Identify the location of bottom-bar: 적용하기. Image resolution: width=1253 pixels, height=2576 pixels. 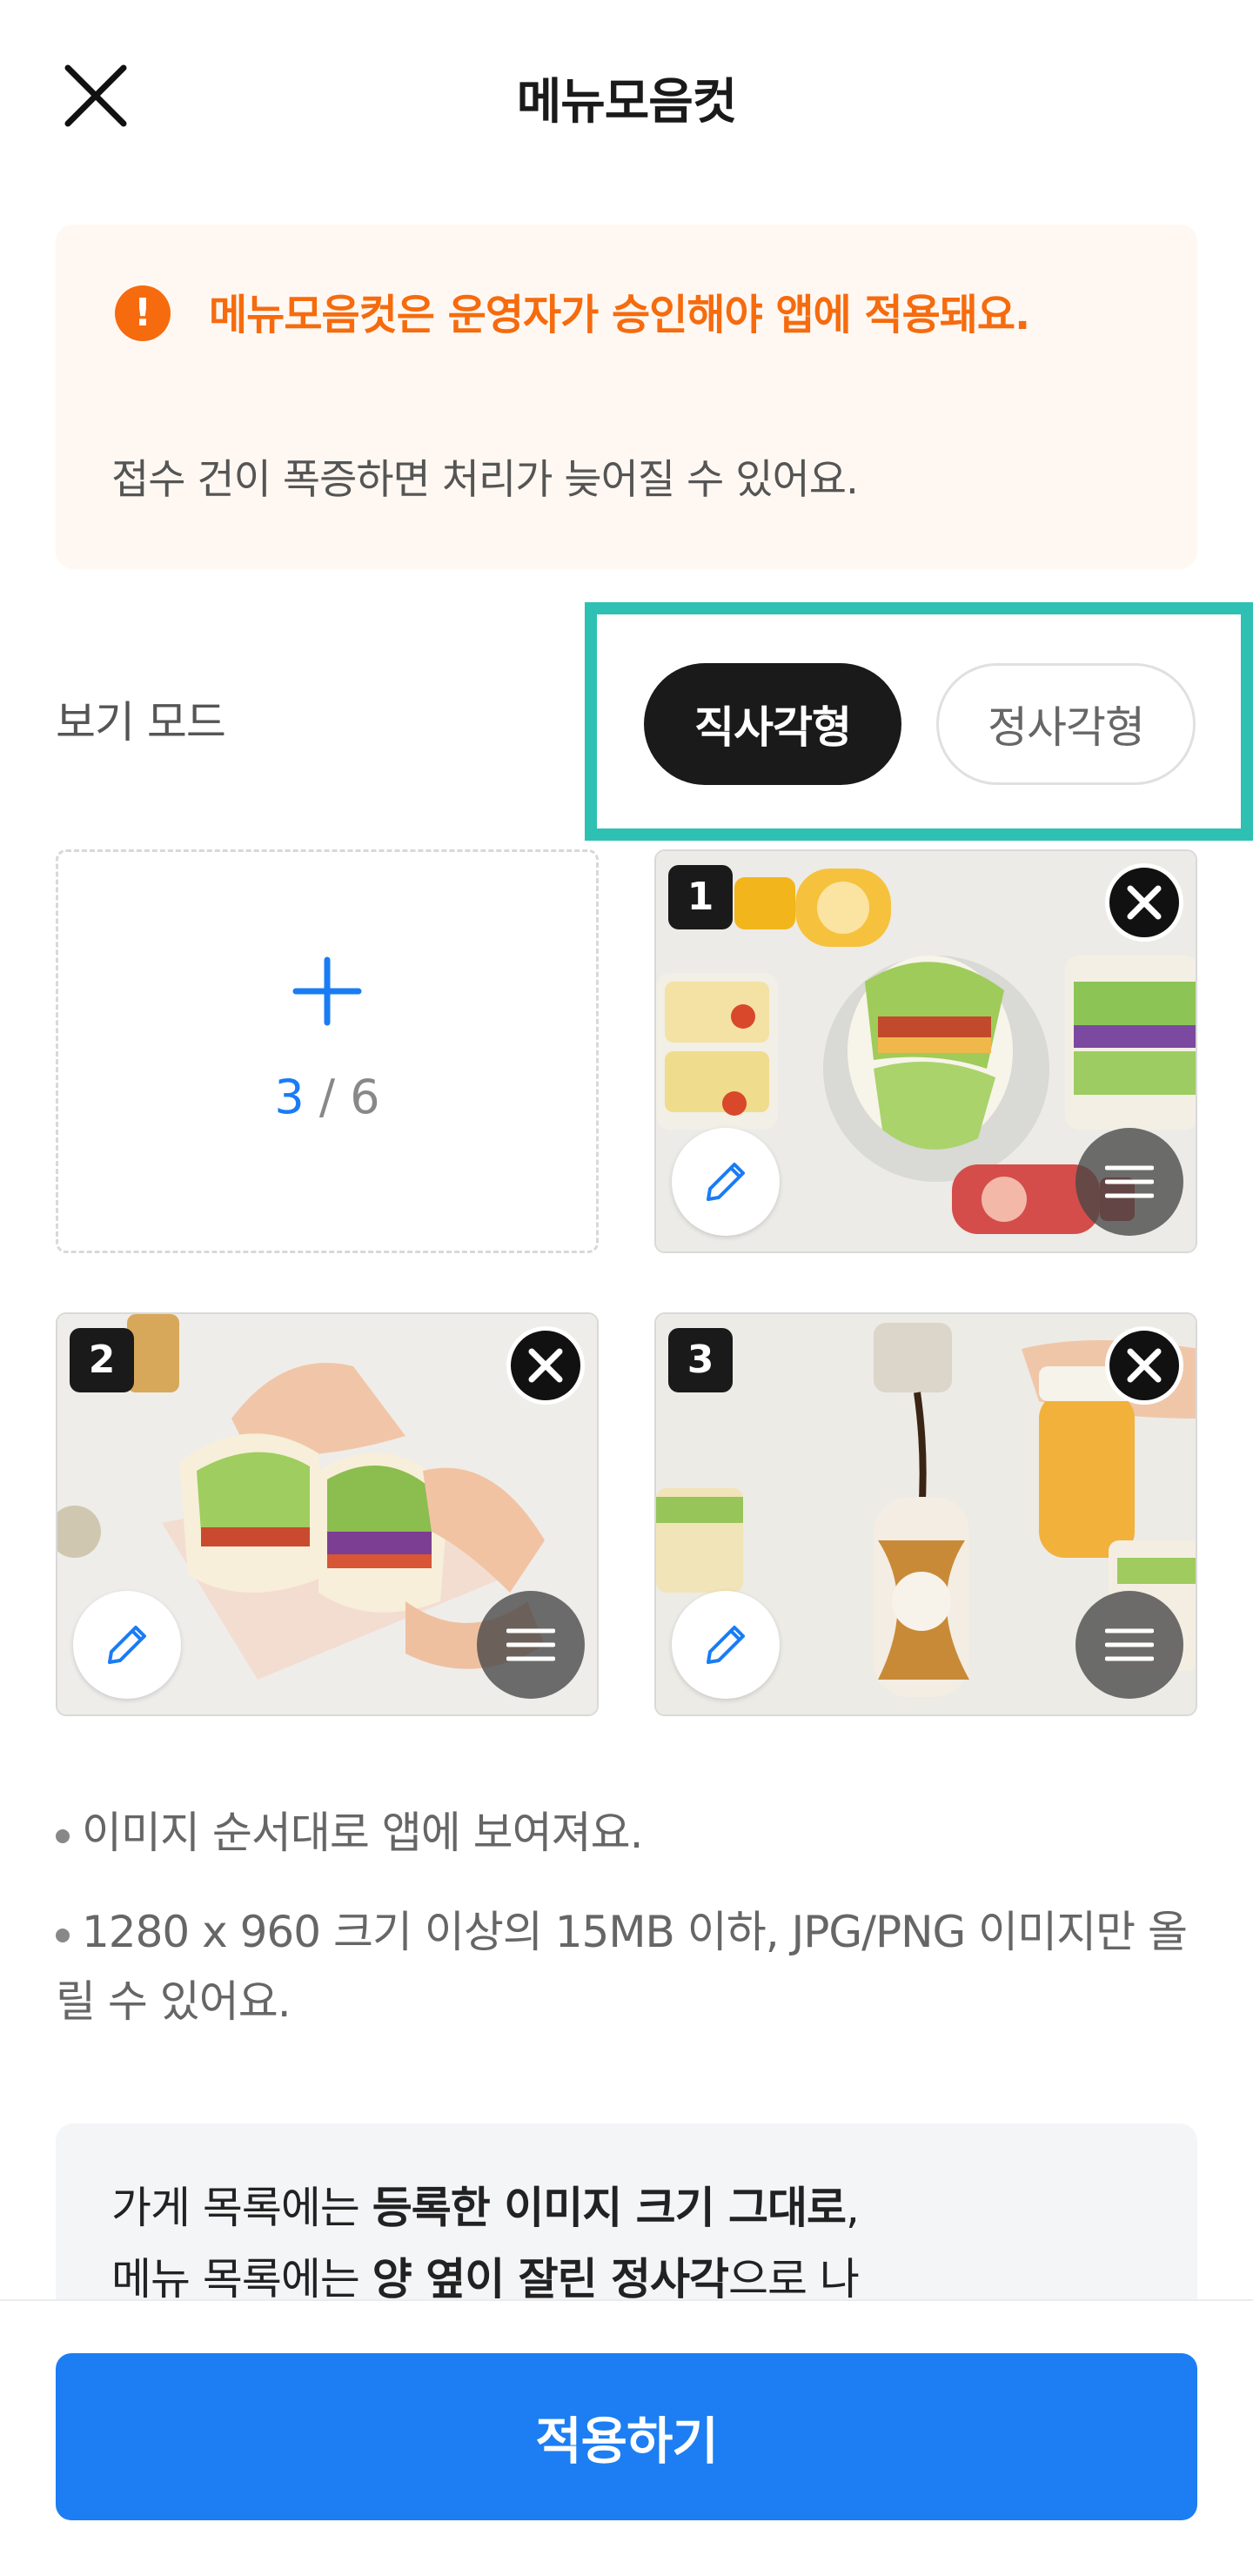
(626, 2437).